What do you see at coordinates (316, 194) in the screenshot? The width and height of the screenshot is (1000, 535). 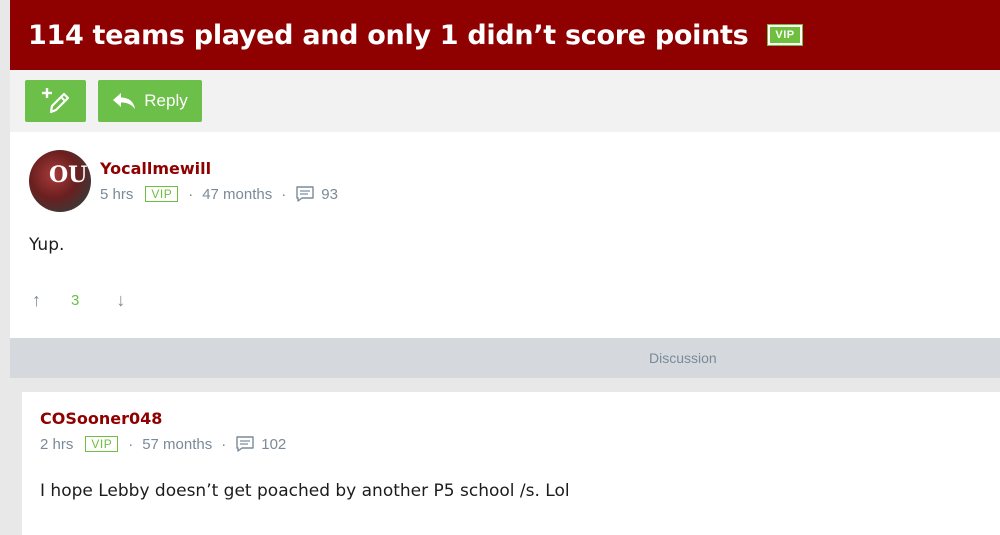 I see `post-count: 93` at bounding box center [316, 194].